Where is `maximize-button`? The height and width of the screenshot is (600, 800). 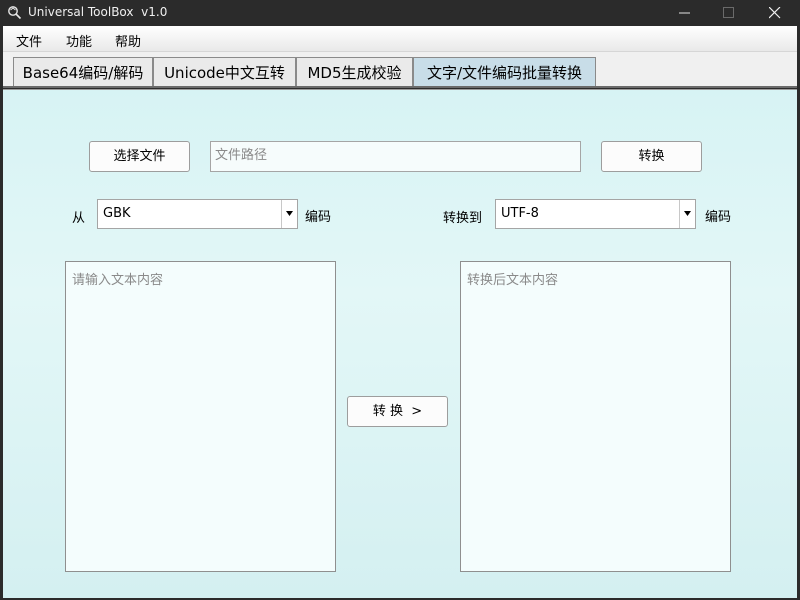 maximize-button is located at coordinates (729, 13).